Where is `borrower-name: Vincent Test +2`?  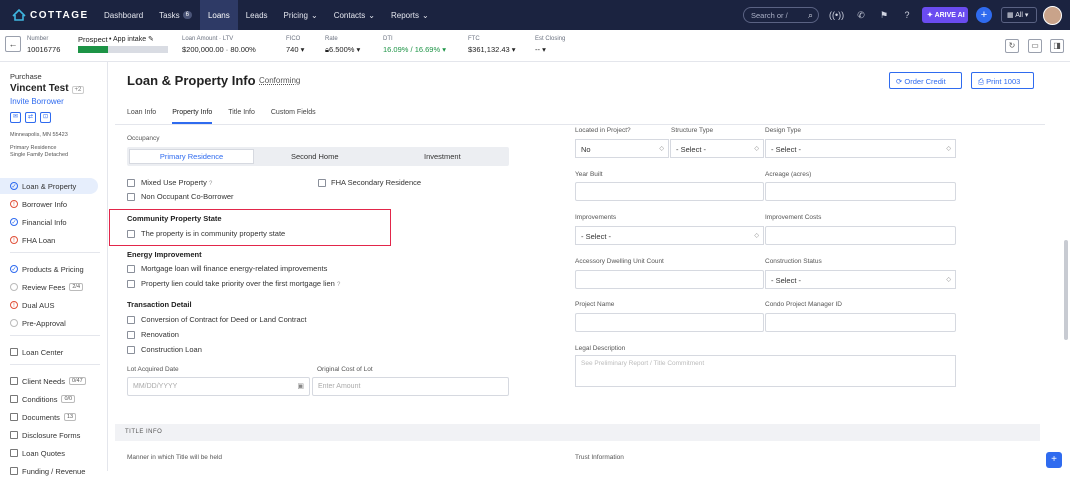 borrower-name: Vincent Test +2 is located at coordinates (47, 88).